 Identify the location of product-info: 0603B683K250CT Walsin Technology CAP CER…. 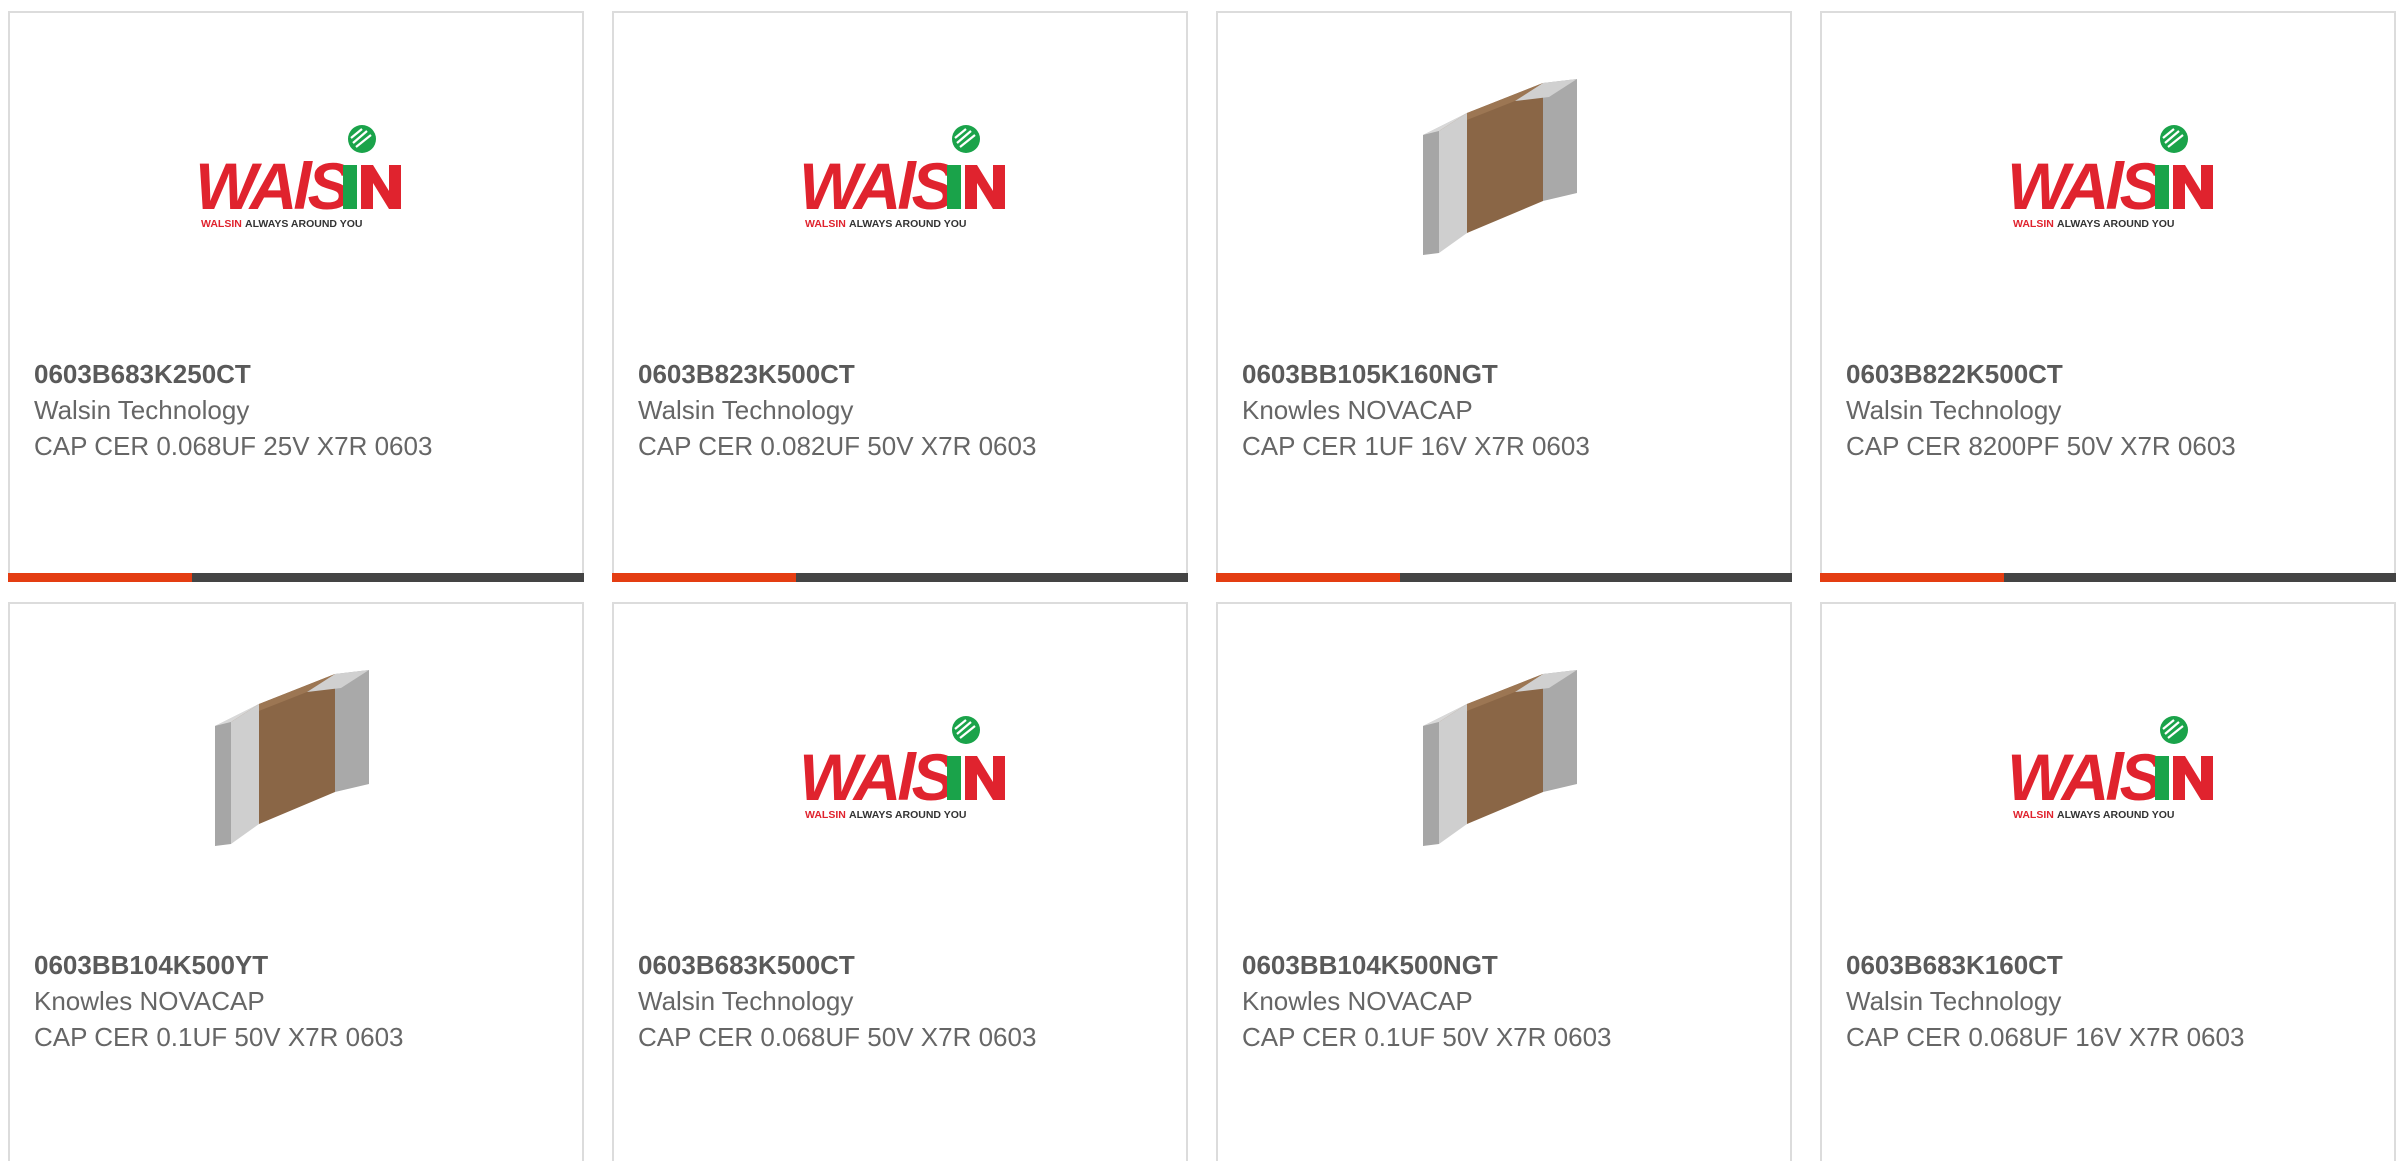
(234, 410).